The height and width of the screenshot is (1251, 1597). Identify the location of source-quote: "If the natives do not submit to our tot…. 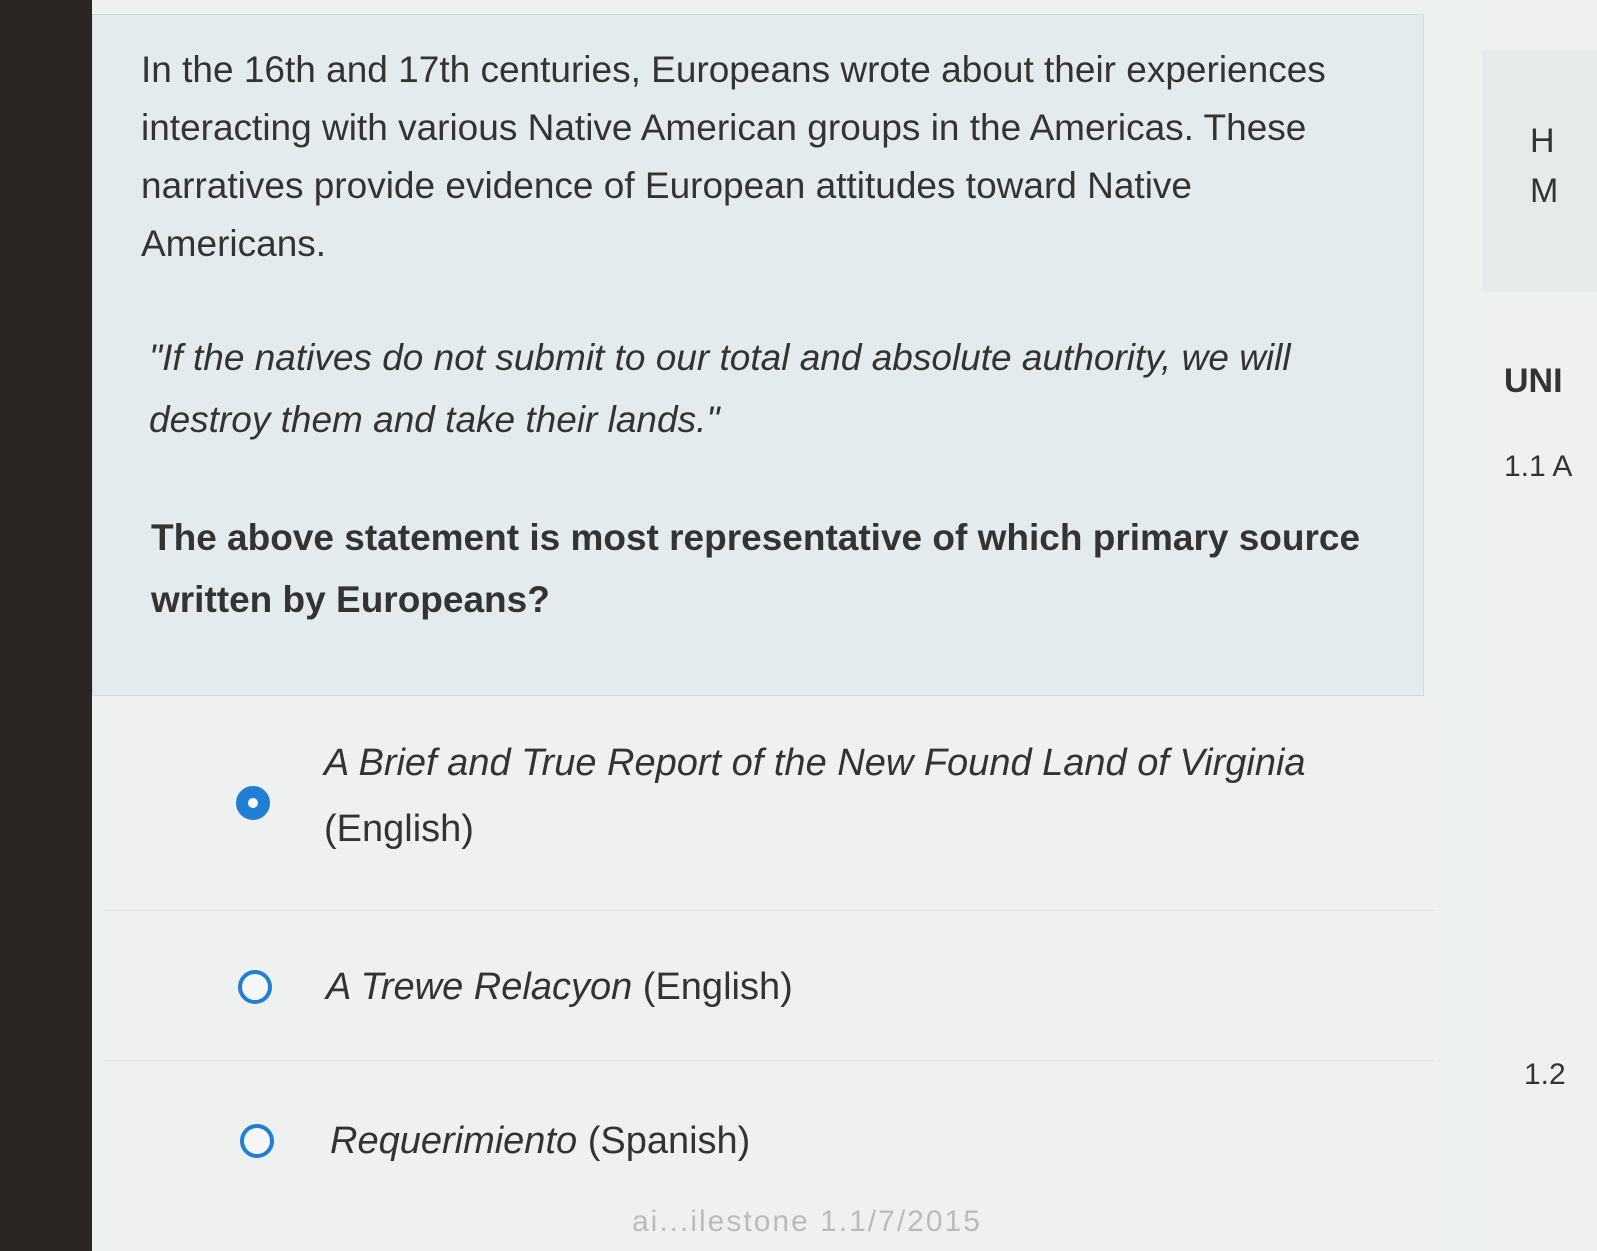
(720, 388).